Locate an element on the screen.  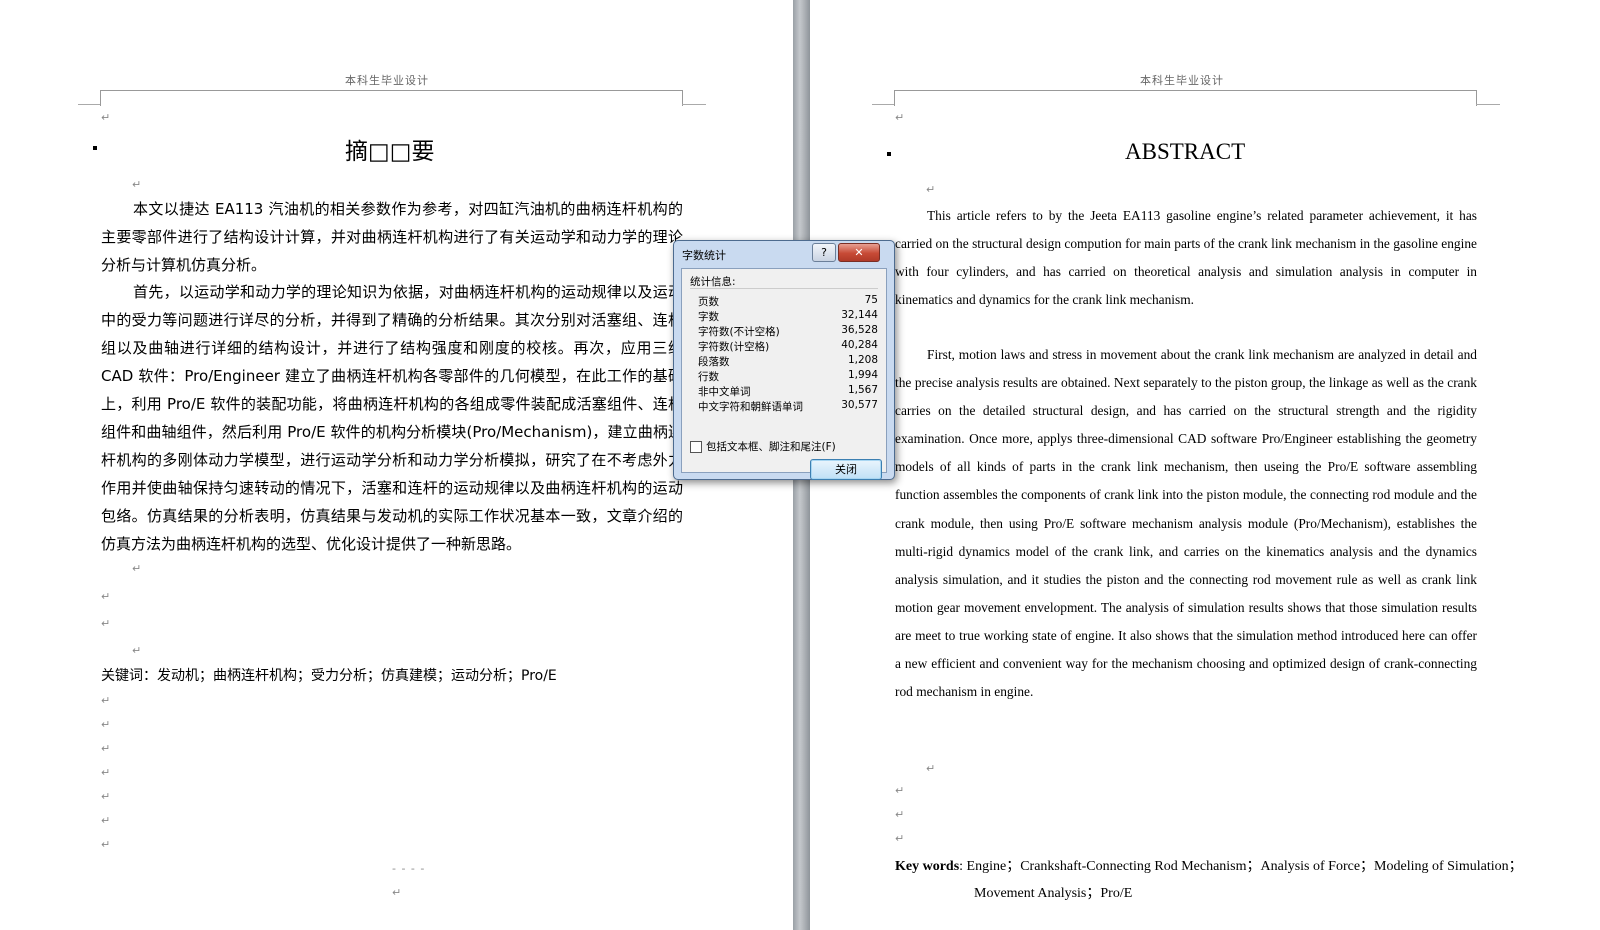
abstract-title-cn: 摘□□要 is located at coordinates (390, 152).